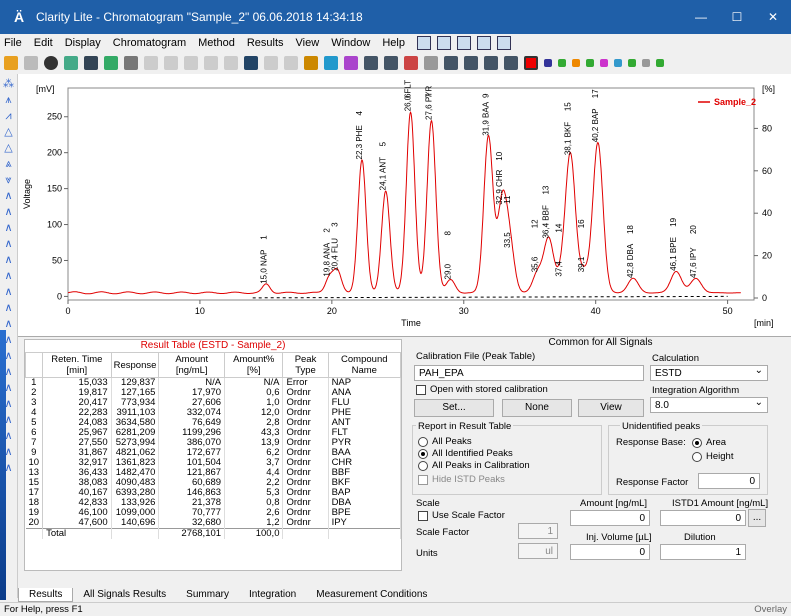 This screenshot has width=791, height=616. I want to click on maximize-button: ☐, so click(737, 17).